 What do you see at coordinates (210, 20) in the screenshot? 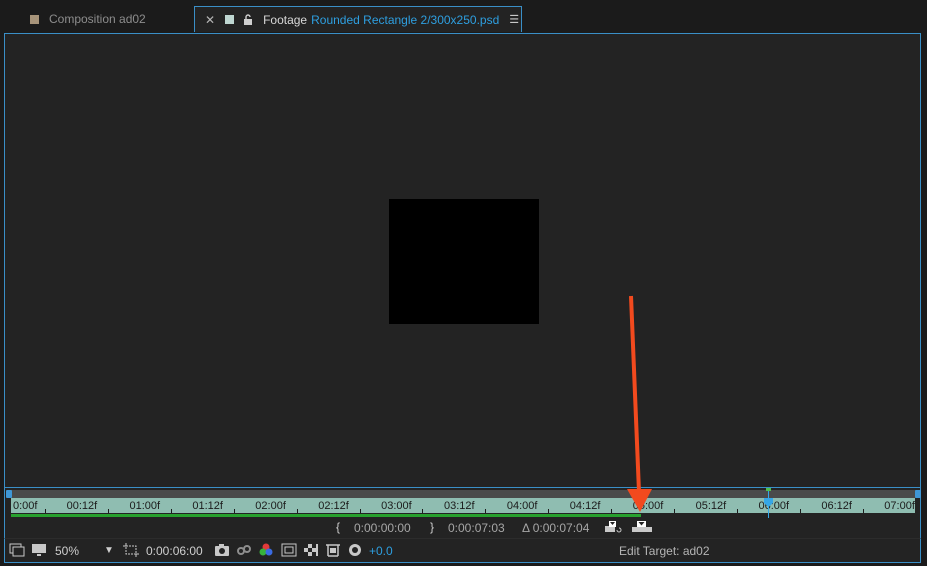
I see `close-tab-icon: ✕` at bounding box center [210, 20].